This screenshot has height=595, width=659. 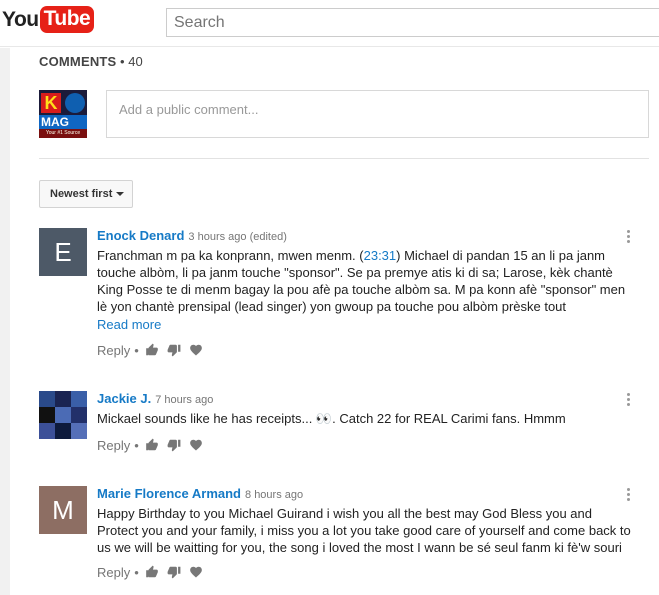 I want to click on avatar-image, so click(x=63, y=415).